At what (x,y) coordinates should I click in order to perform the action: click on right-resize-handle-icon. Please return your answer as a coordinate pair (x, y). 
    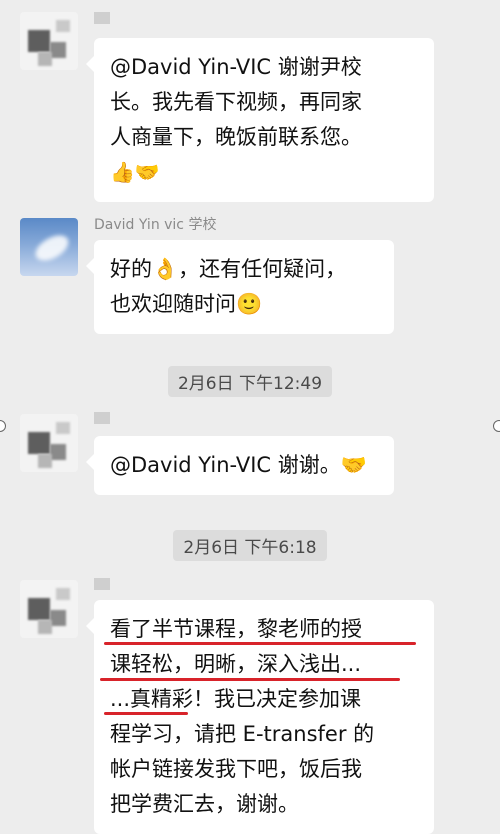
    Looking at the image, I should click on (496, 426).